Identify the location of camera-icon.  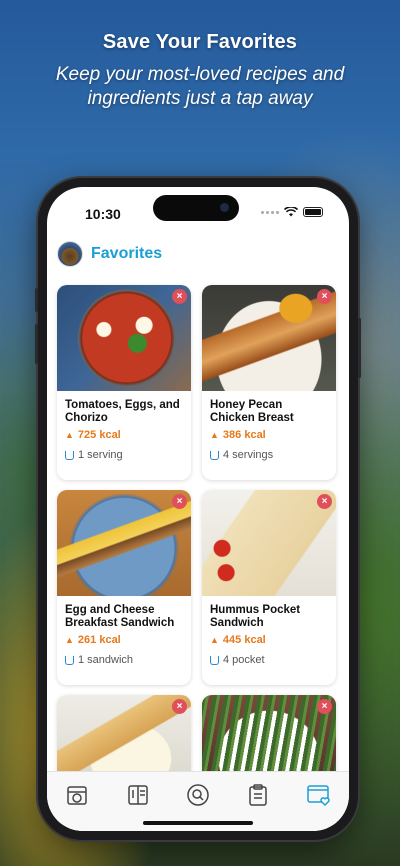
(224, 207).